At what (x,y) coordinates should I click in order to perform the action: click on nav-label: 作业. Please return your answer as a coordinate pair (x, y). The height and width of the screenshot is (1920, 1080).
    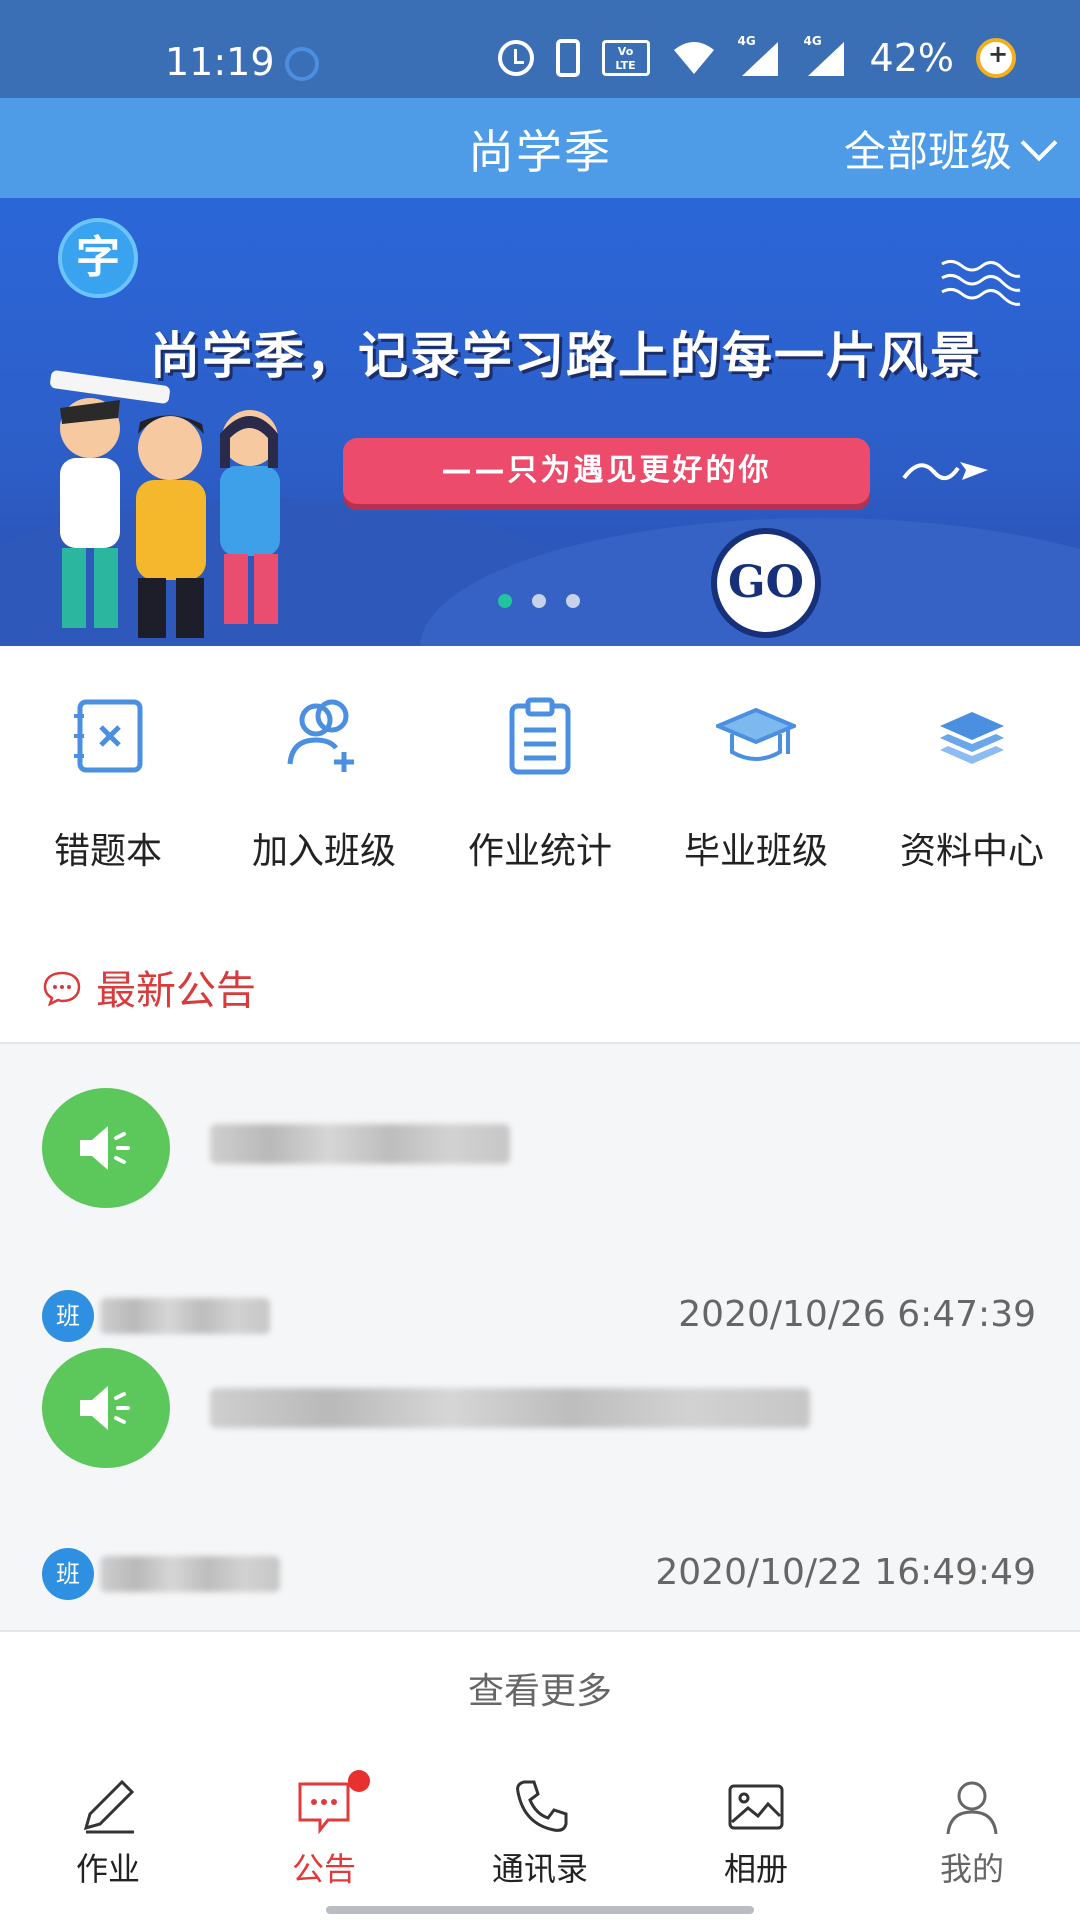
    Looking at the image, I should click on (107, 1869).